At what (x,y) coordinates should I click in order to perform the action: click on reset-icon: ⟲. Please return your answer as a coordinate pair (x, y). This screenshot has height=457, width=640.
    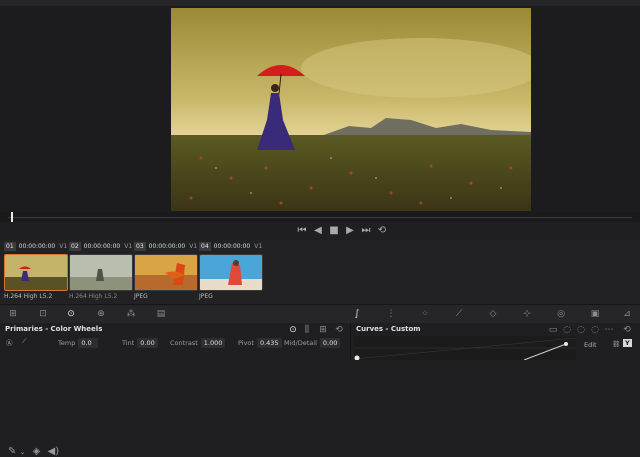
    Looking at the image, I should click on (339, 330).